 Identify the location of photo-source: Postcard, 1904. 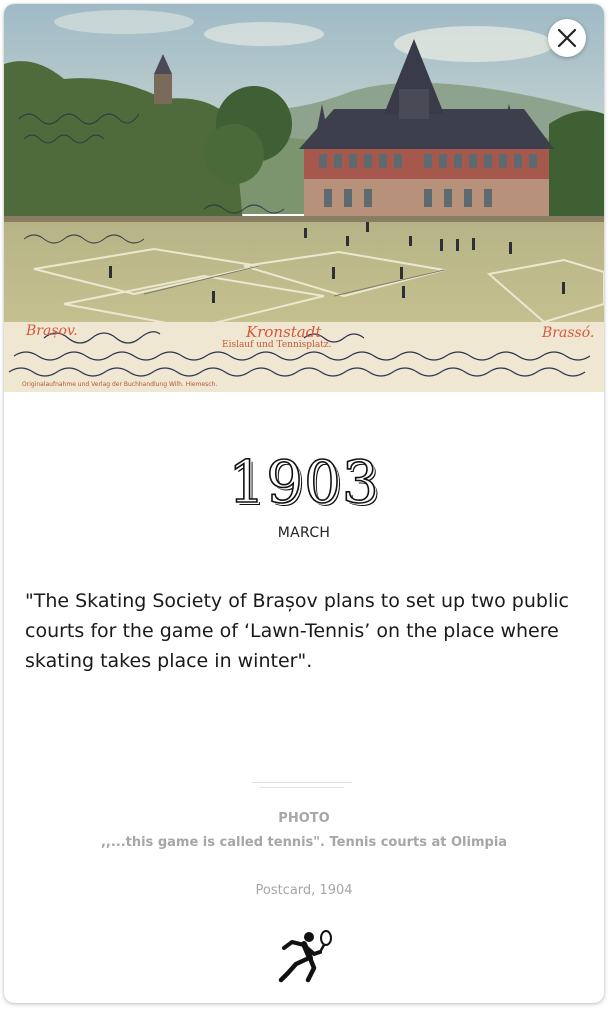
(304, 890).